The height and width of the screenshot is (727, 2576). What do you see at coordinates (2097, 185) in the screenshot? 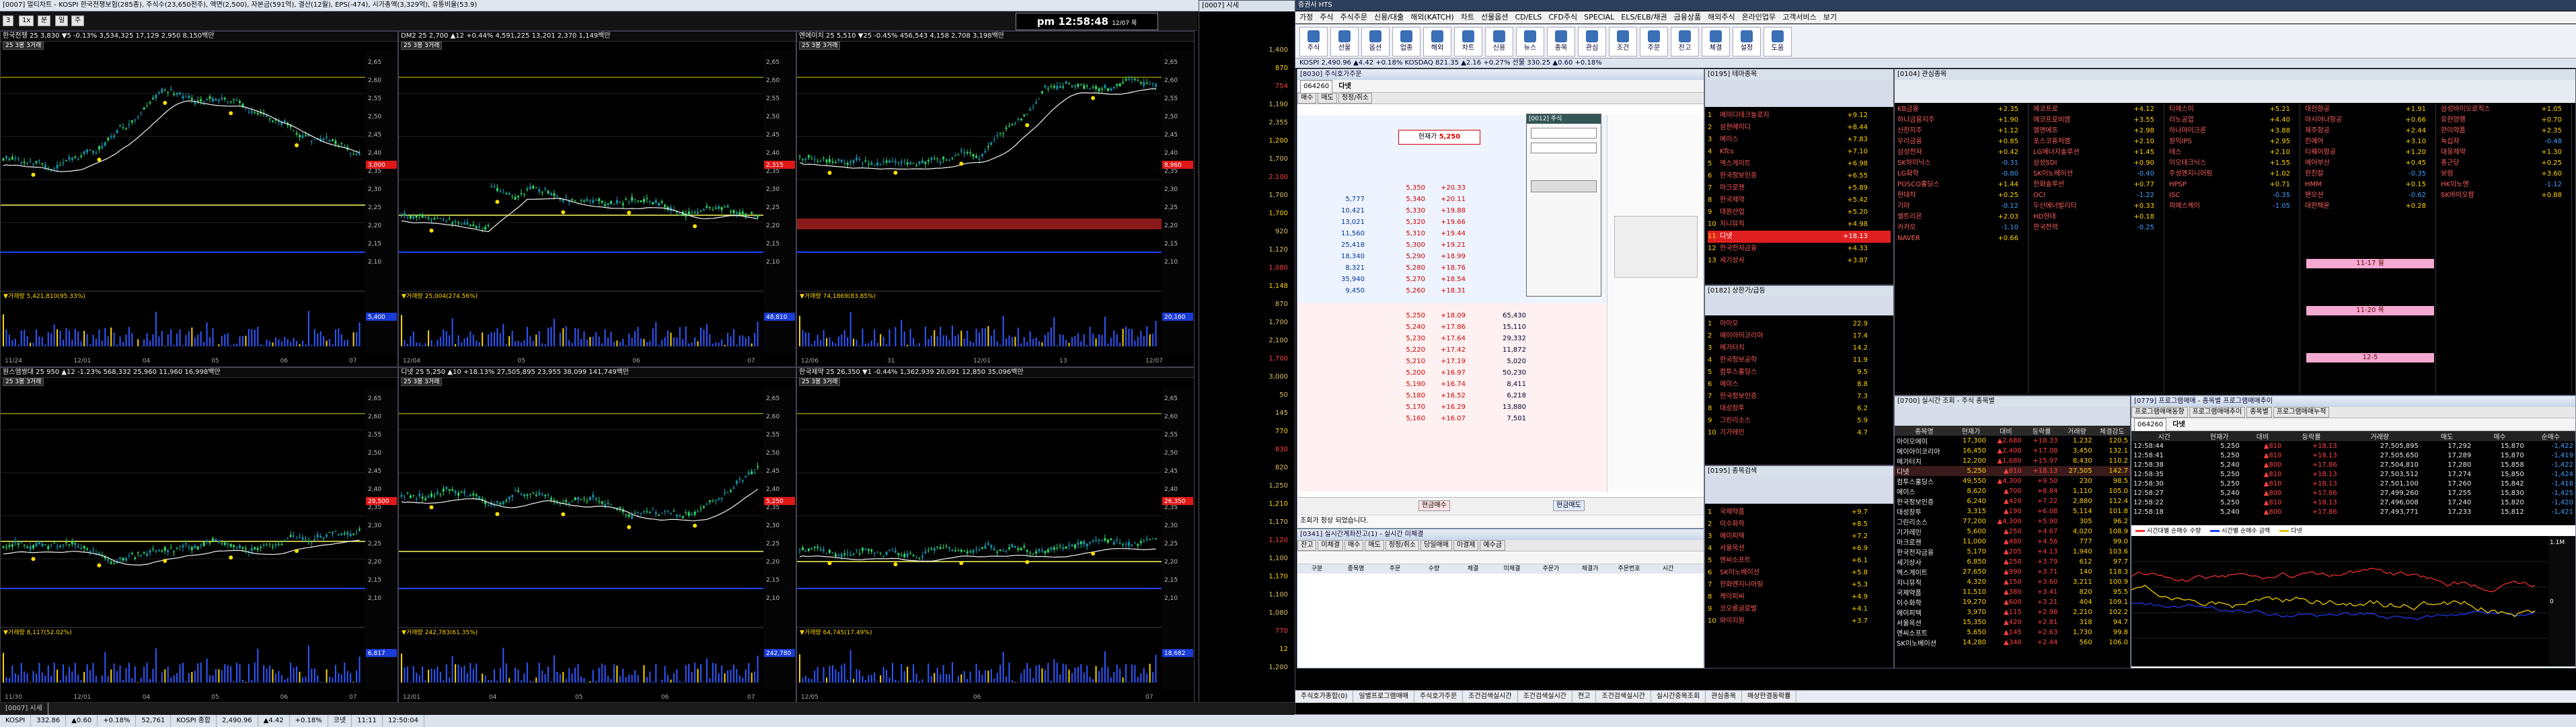
I see `quote-row: 한화솔루션 +0.77` at bounding box center [2097, 185].